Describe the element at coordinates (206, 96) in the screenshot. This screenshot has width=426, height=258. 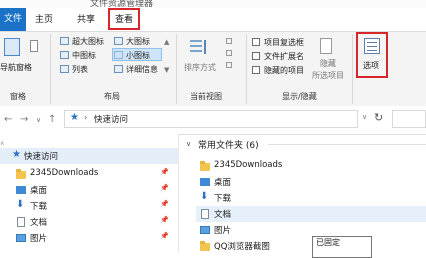
I see `current-view-group-label: 当前视图` at that location.